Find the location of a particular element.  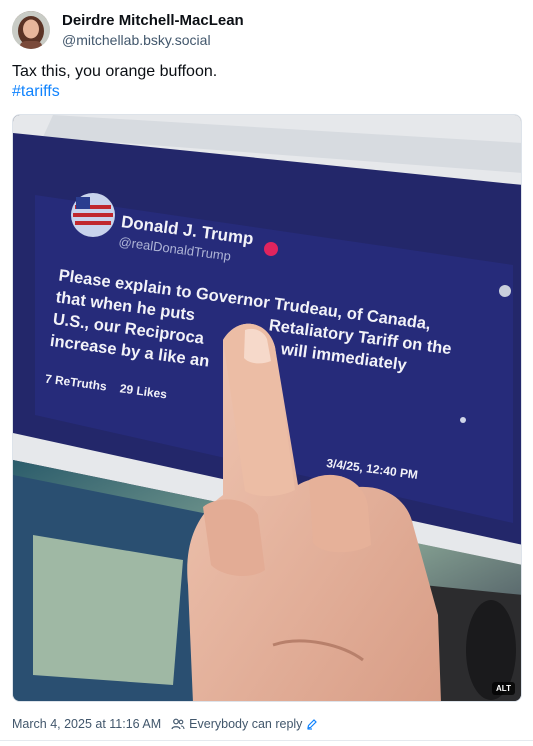

reply-setting: Everybody can reply is located at coordinates (244, 724).